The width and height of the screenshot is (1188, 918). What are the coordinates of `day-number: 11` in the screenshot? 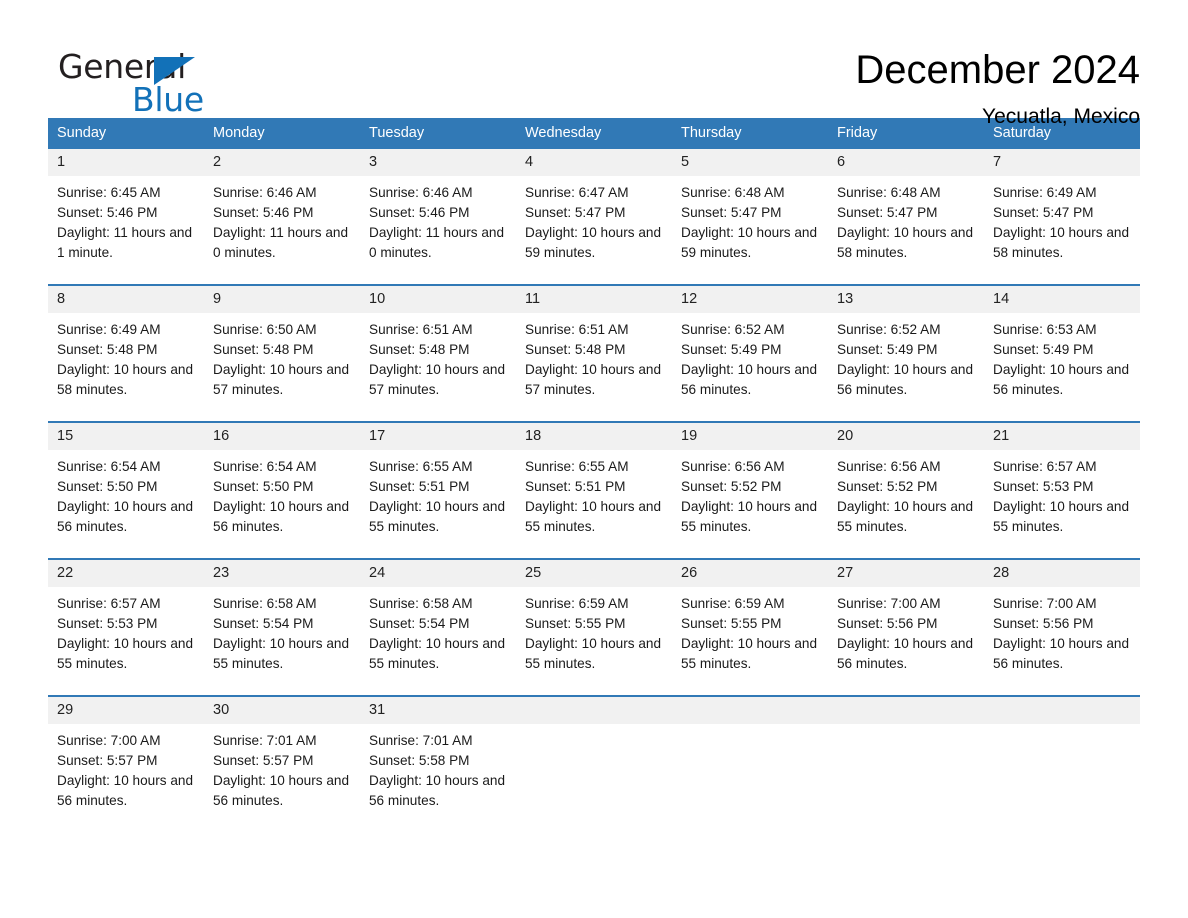 It's located at (594, 299).